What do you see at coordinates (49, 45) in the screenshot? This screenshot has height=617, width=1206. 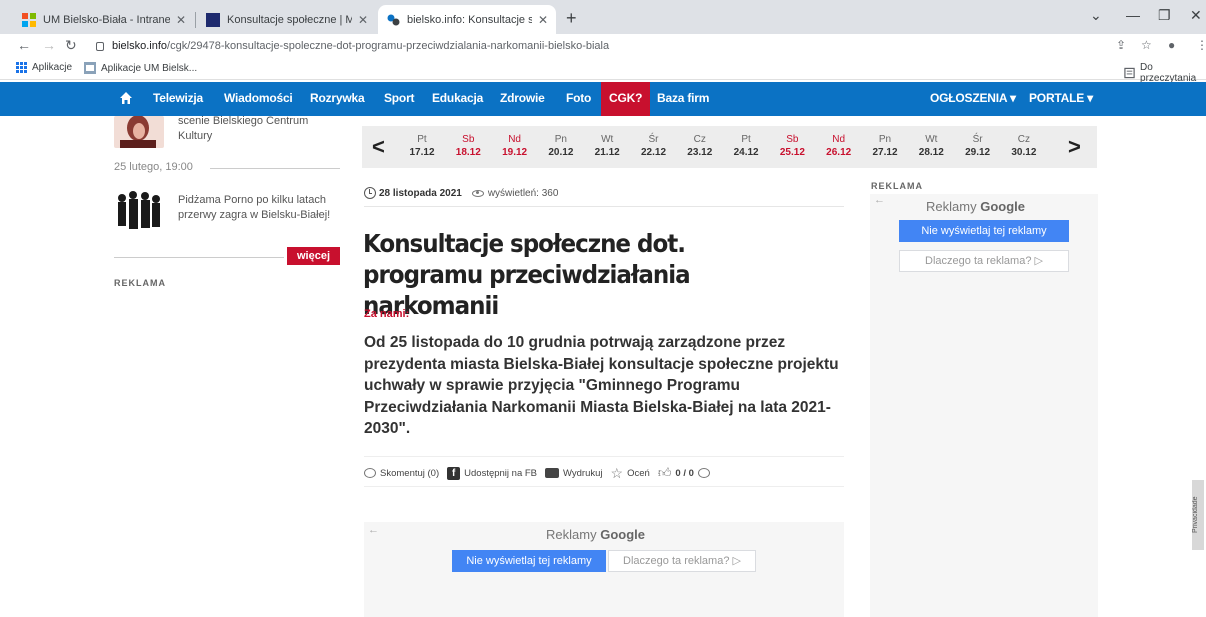 I see `forward-arrow-icon: →` at bounding box center [49, 45].